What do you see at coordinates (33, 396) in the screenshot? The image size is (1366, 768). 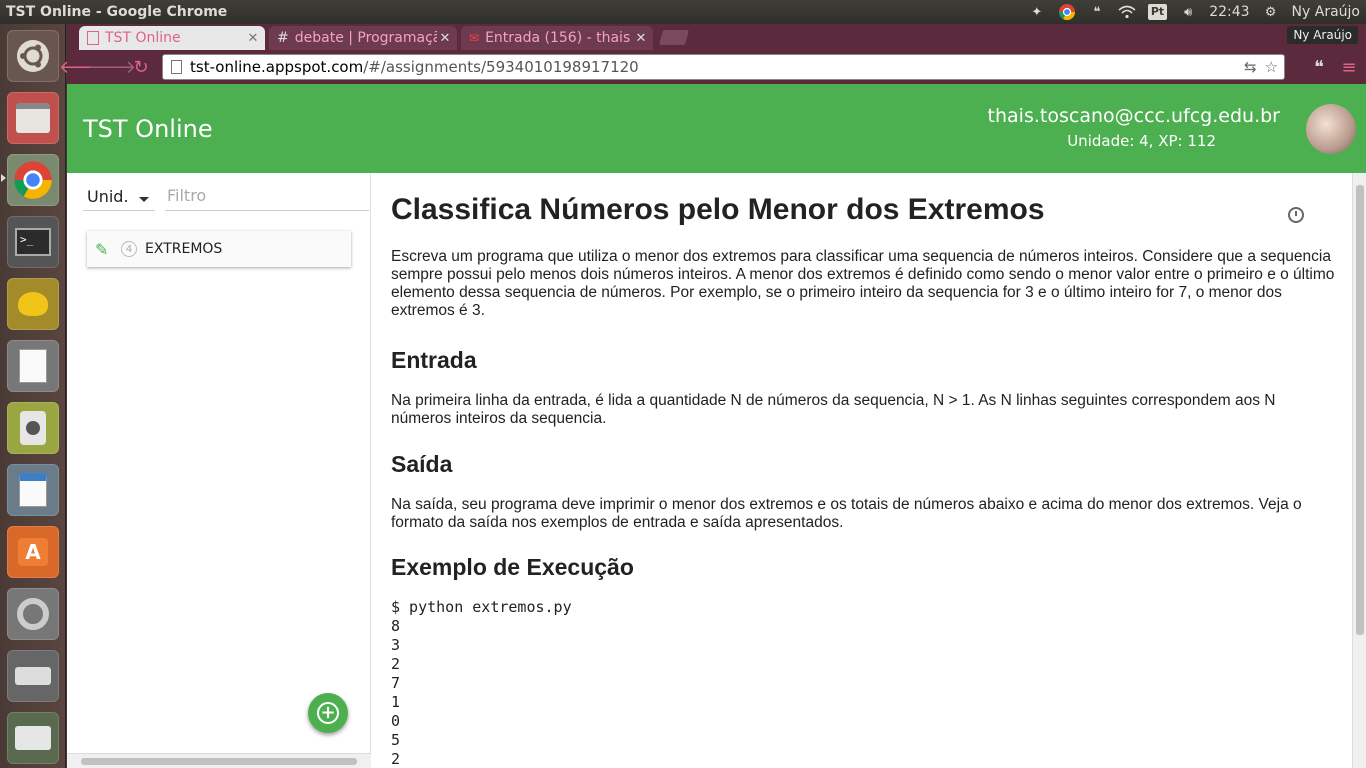 I see `unity-launcher: >_ A` at bounding box center [33, 396].